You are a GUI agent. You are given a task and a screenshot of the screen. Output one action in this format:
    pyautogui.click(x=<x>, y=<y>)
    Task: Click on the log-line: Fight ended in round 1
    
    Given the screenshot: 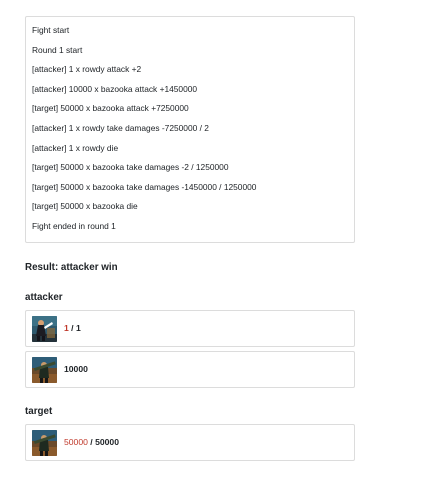 What is the action you would take?
    pyautogui.click(x=74, y=225)
    